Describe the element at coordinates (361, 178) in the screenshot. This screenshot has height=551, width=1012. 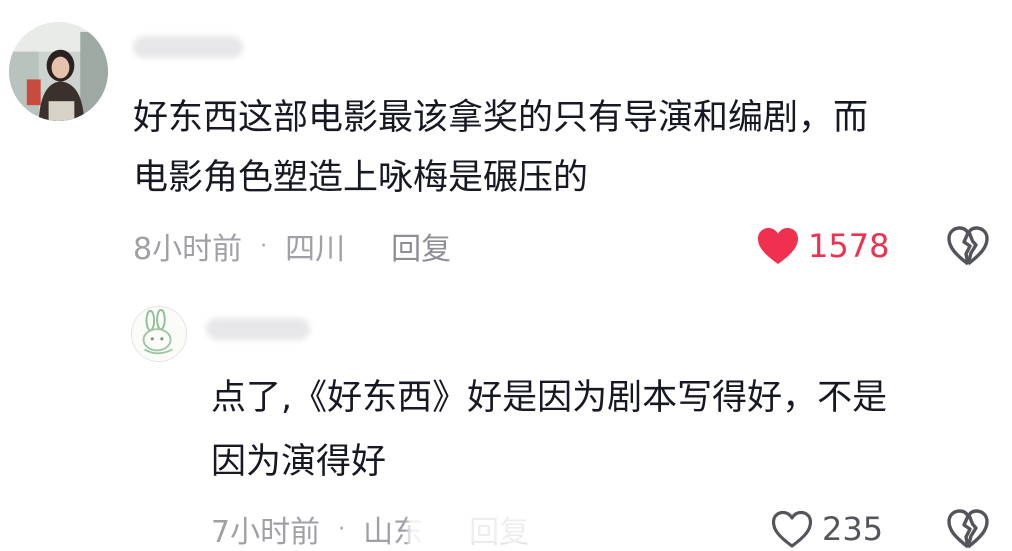
I see `comment-text-line: 电影角色塑造上咏梅是碾压的` at that location.